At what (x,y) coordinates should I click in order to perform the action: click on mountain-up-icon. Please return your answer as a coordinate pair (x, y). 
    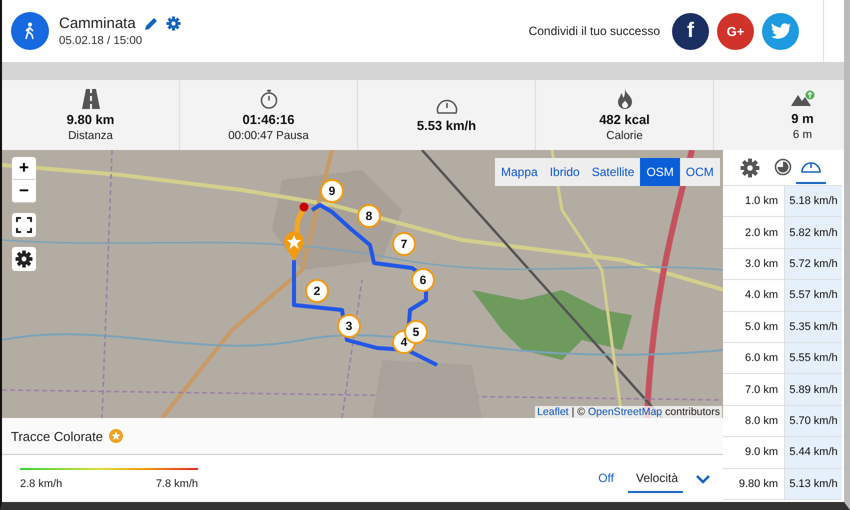
    Looking at the image, I should click on (802, 99).